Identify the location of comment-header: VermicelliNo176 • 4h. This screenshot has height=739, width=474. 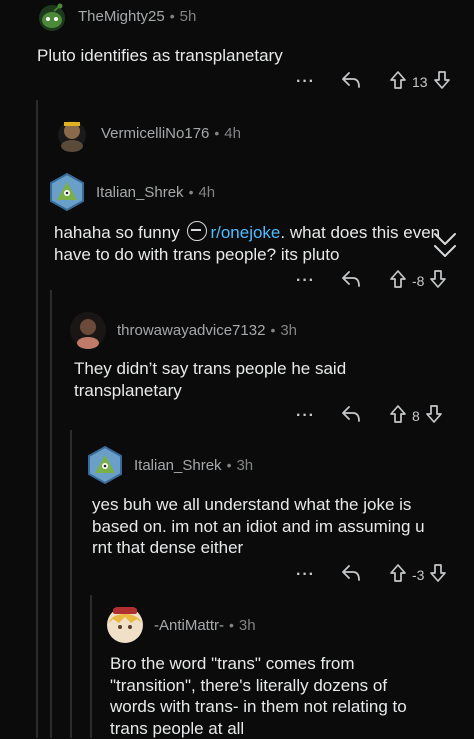
(146, 133).